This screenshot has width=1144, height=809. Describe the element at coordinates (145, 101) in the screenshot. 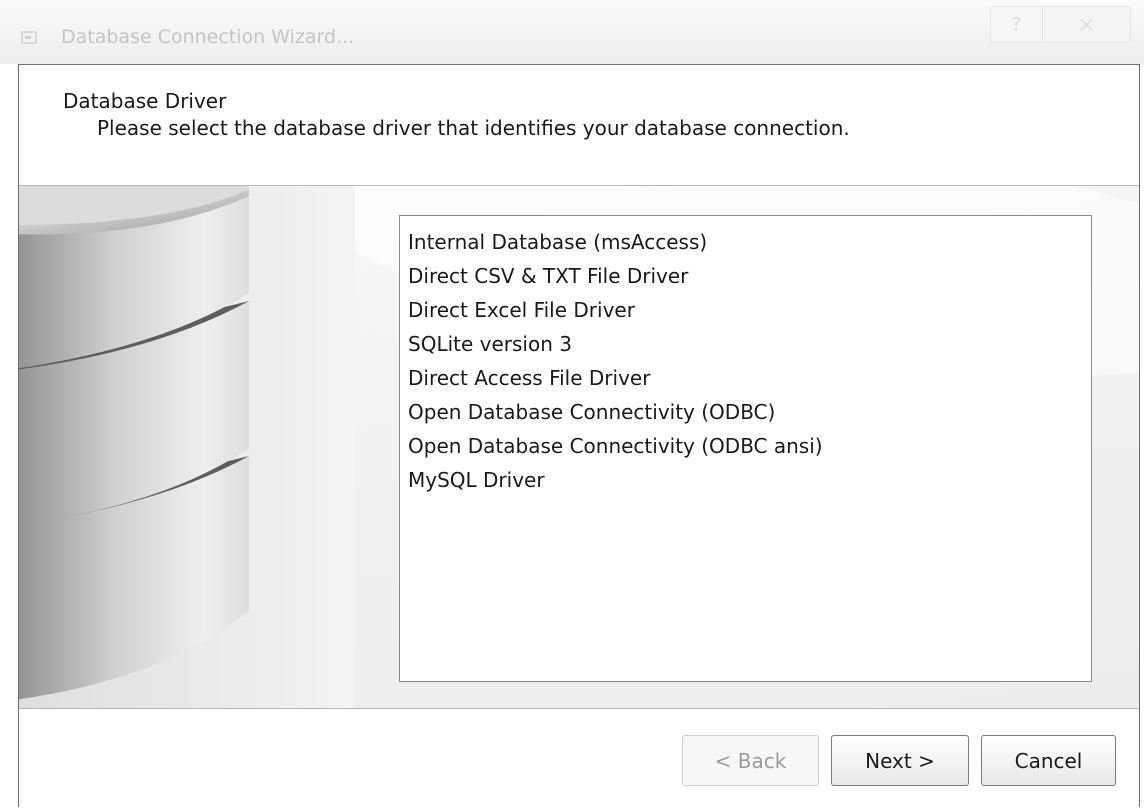

I see `page-title: Database Driver` at that location.